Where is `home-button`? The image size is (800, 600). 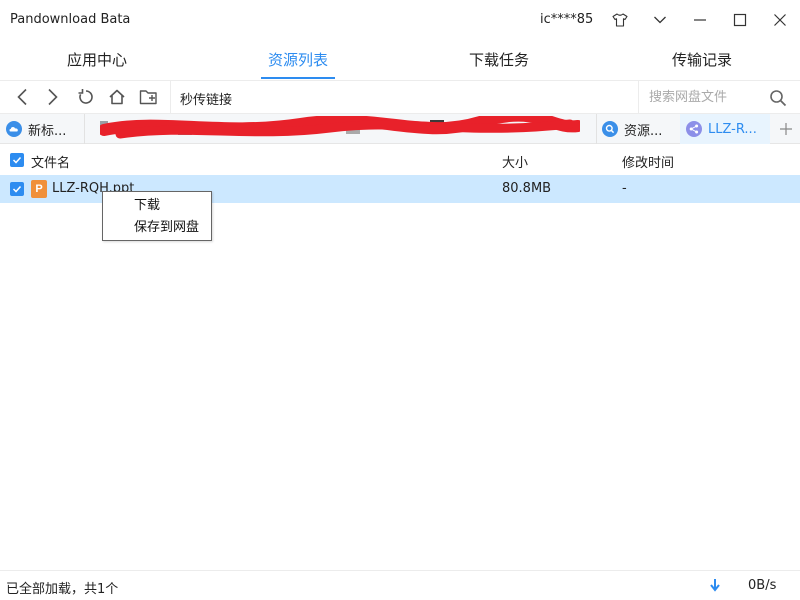 home-button is located at coordinates (117, 97).